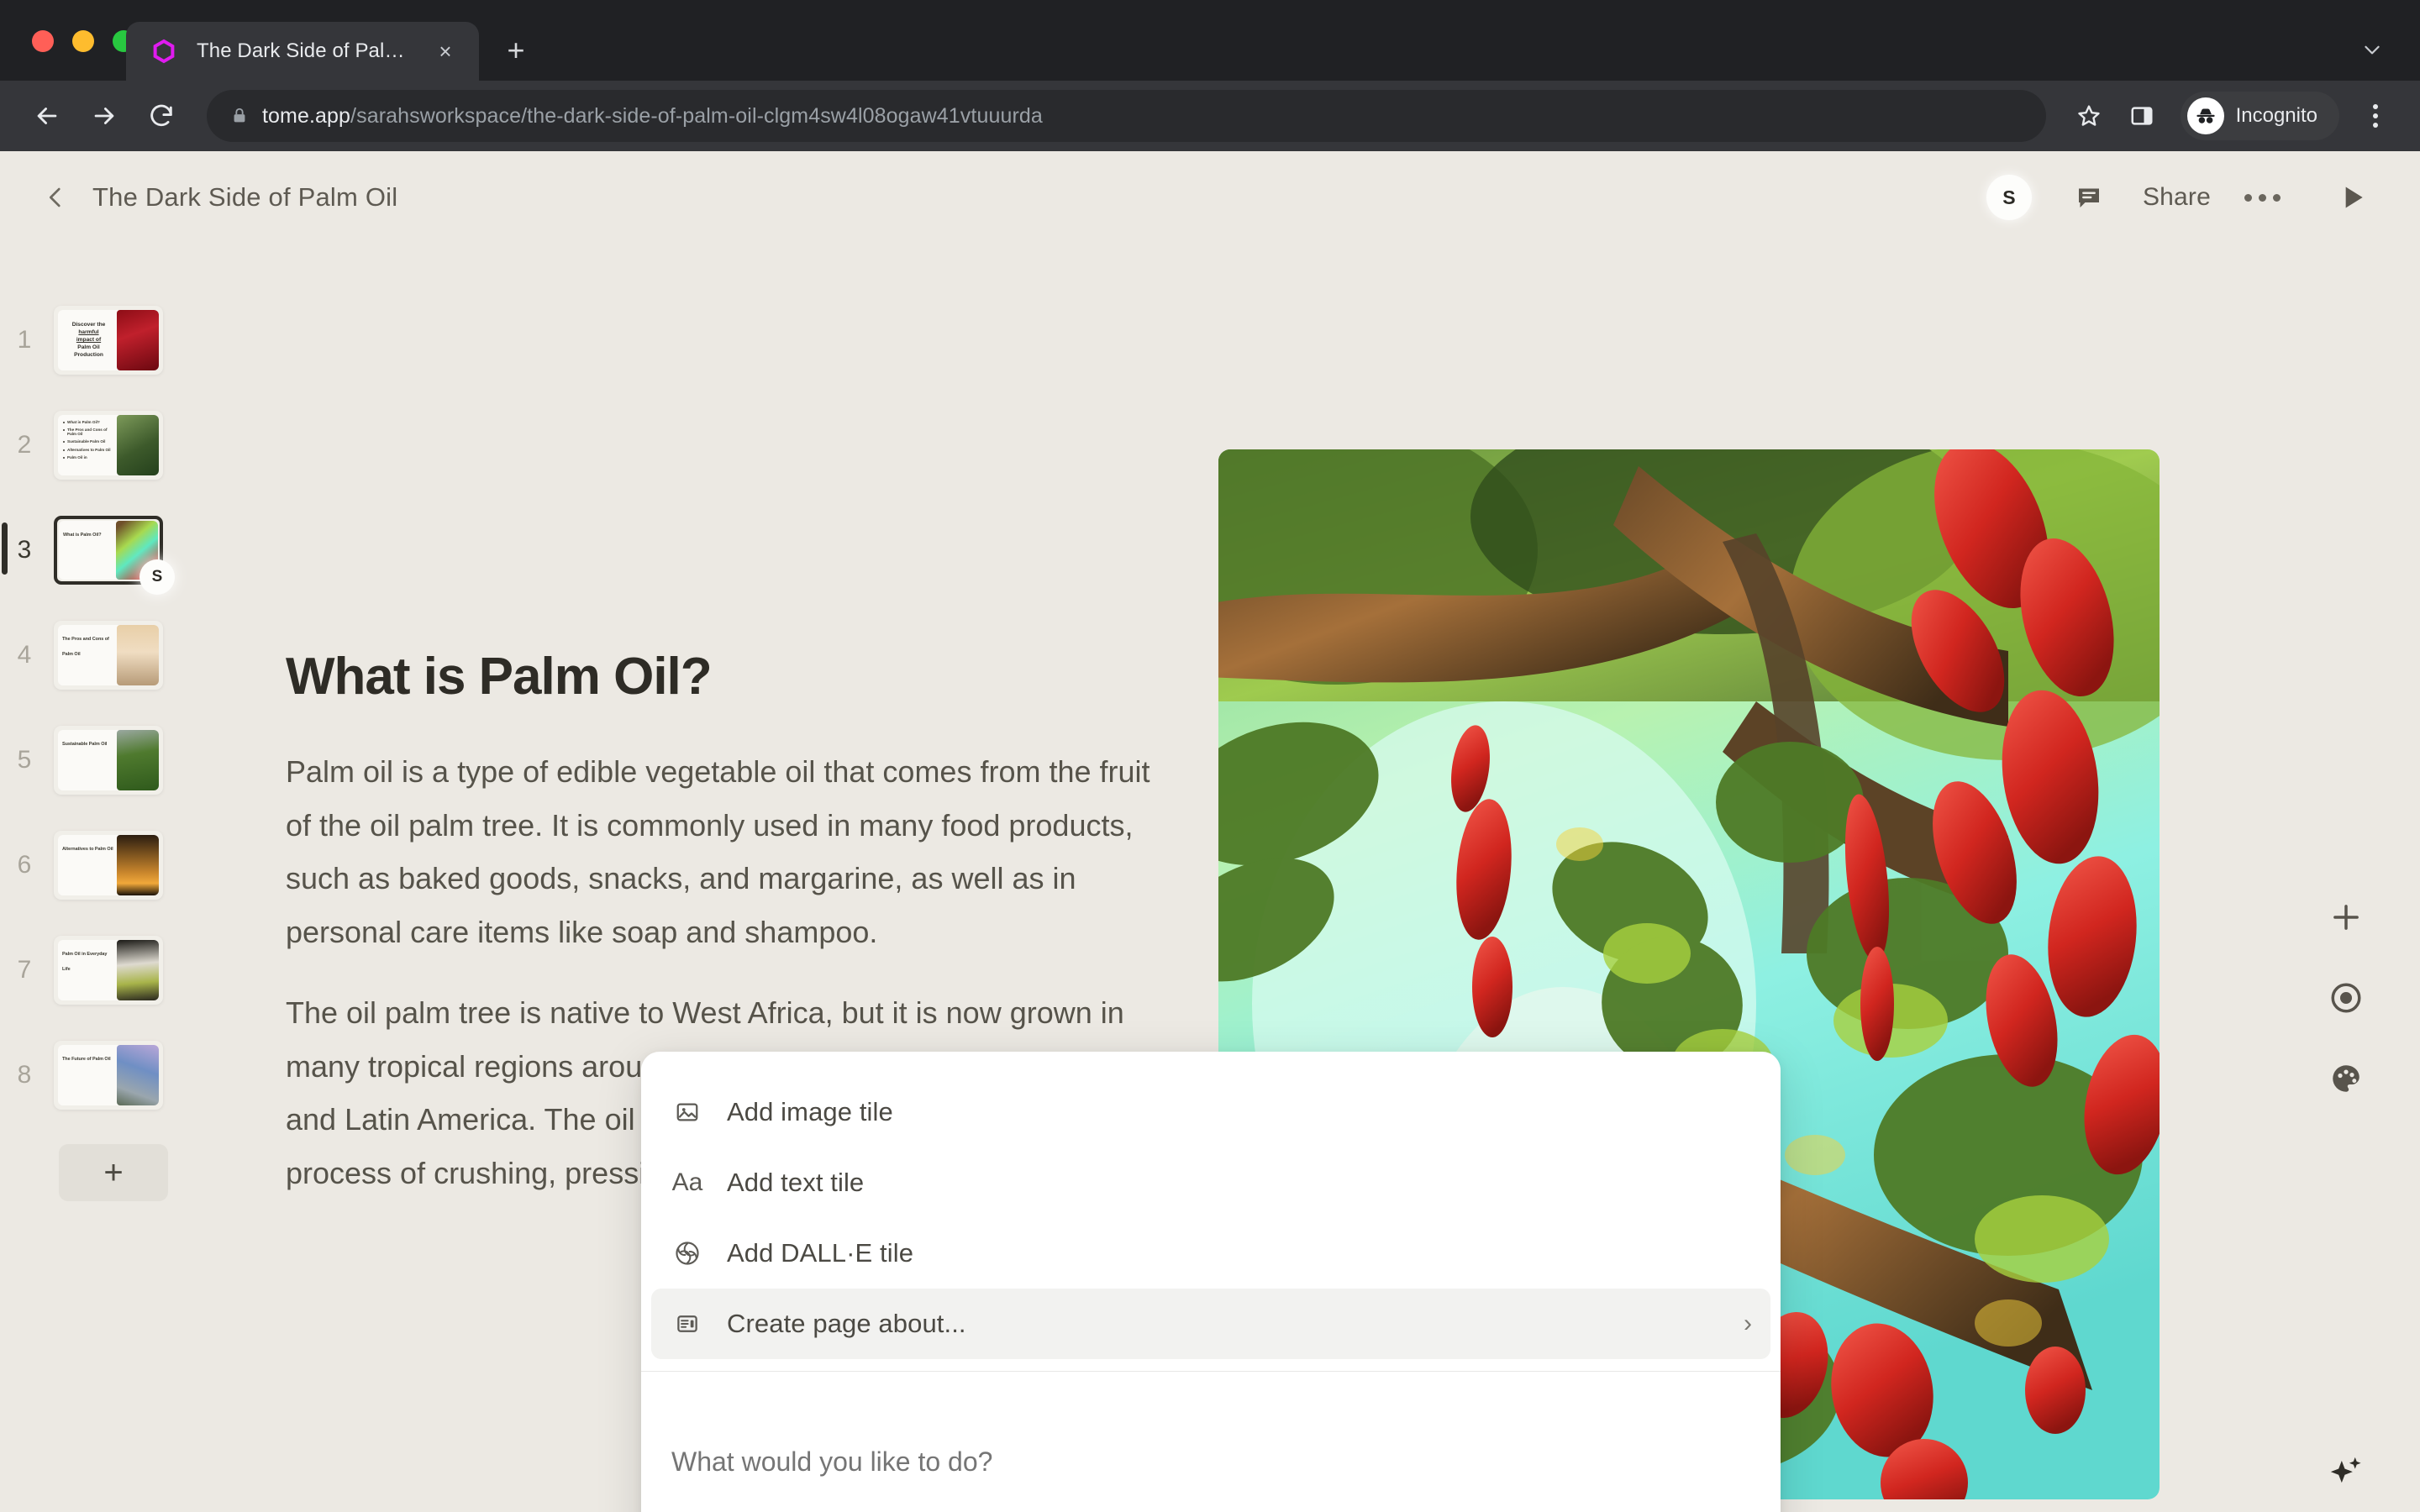  I want to click on window-controls, so click(83, 41).